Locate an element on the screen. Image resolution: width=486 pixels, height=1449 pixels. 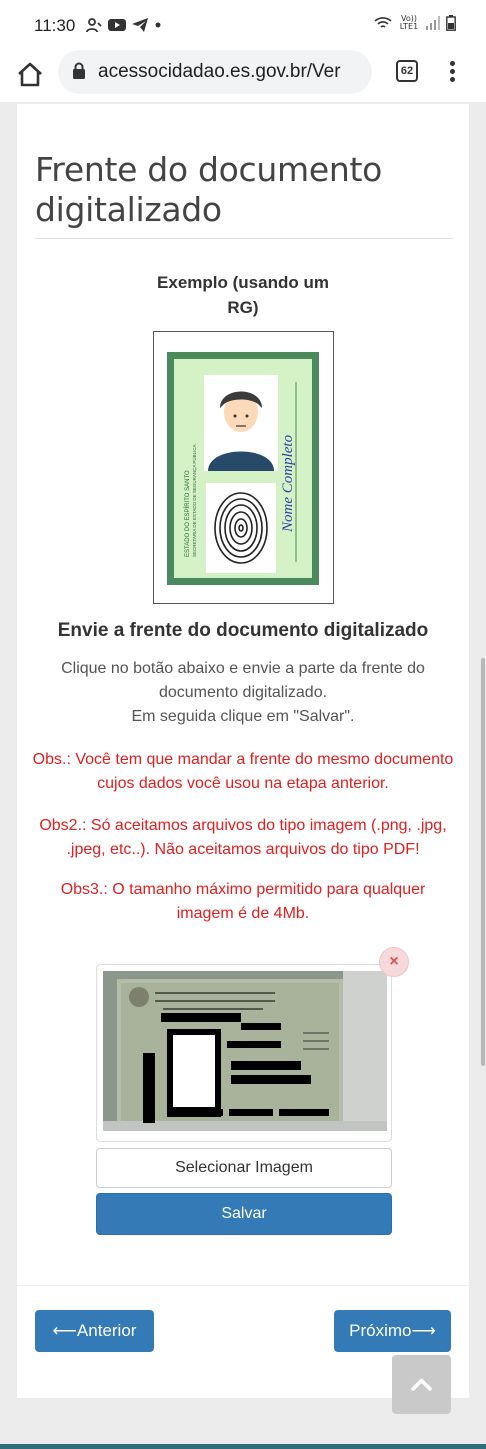
next-button: Próximo⟶ is located at coordinates (392, 1331).